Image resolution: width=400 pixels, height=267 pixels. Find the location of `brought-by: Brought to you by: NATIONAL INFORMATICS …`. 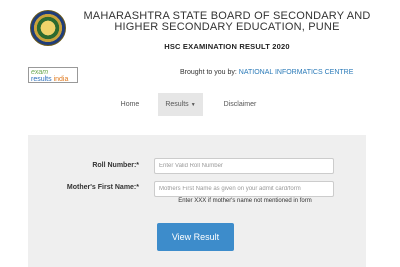

brought-by: Brought to you by: NATIONAL INFORMATICS … is located at coordinates (266, 72).